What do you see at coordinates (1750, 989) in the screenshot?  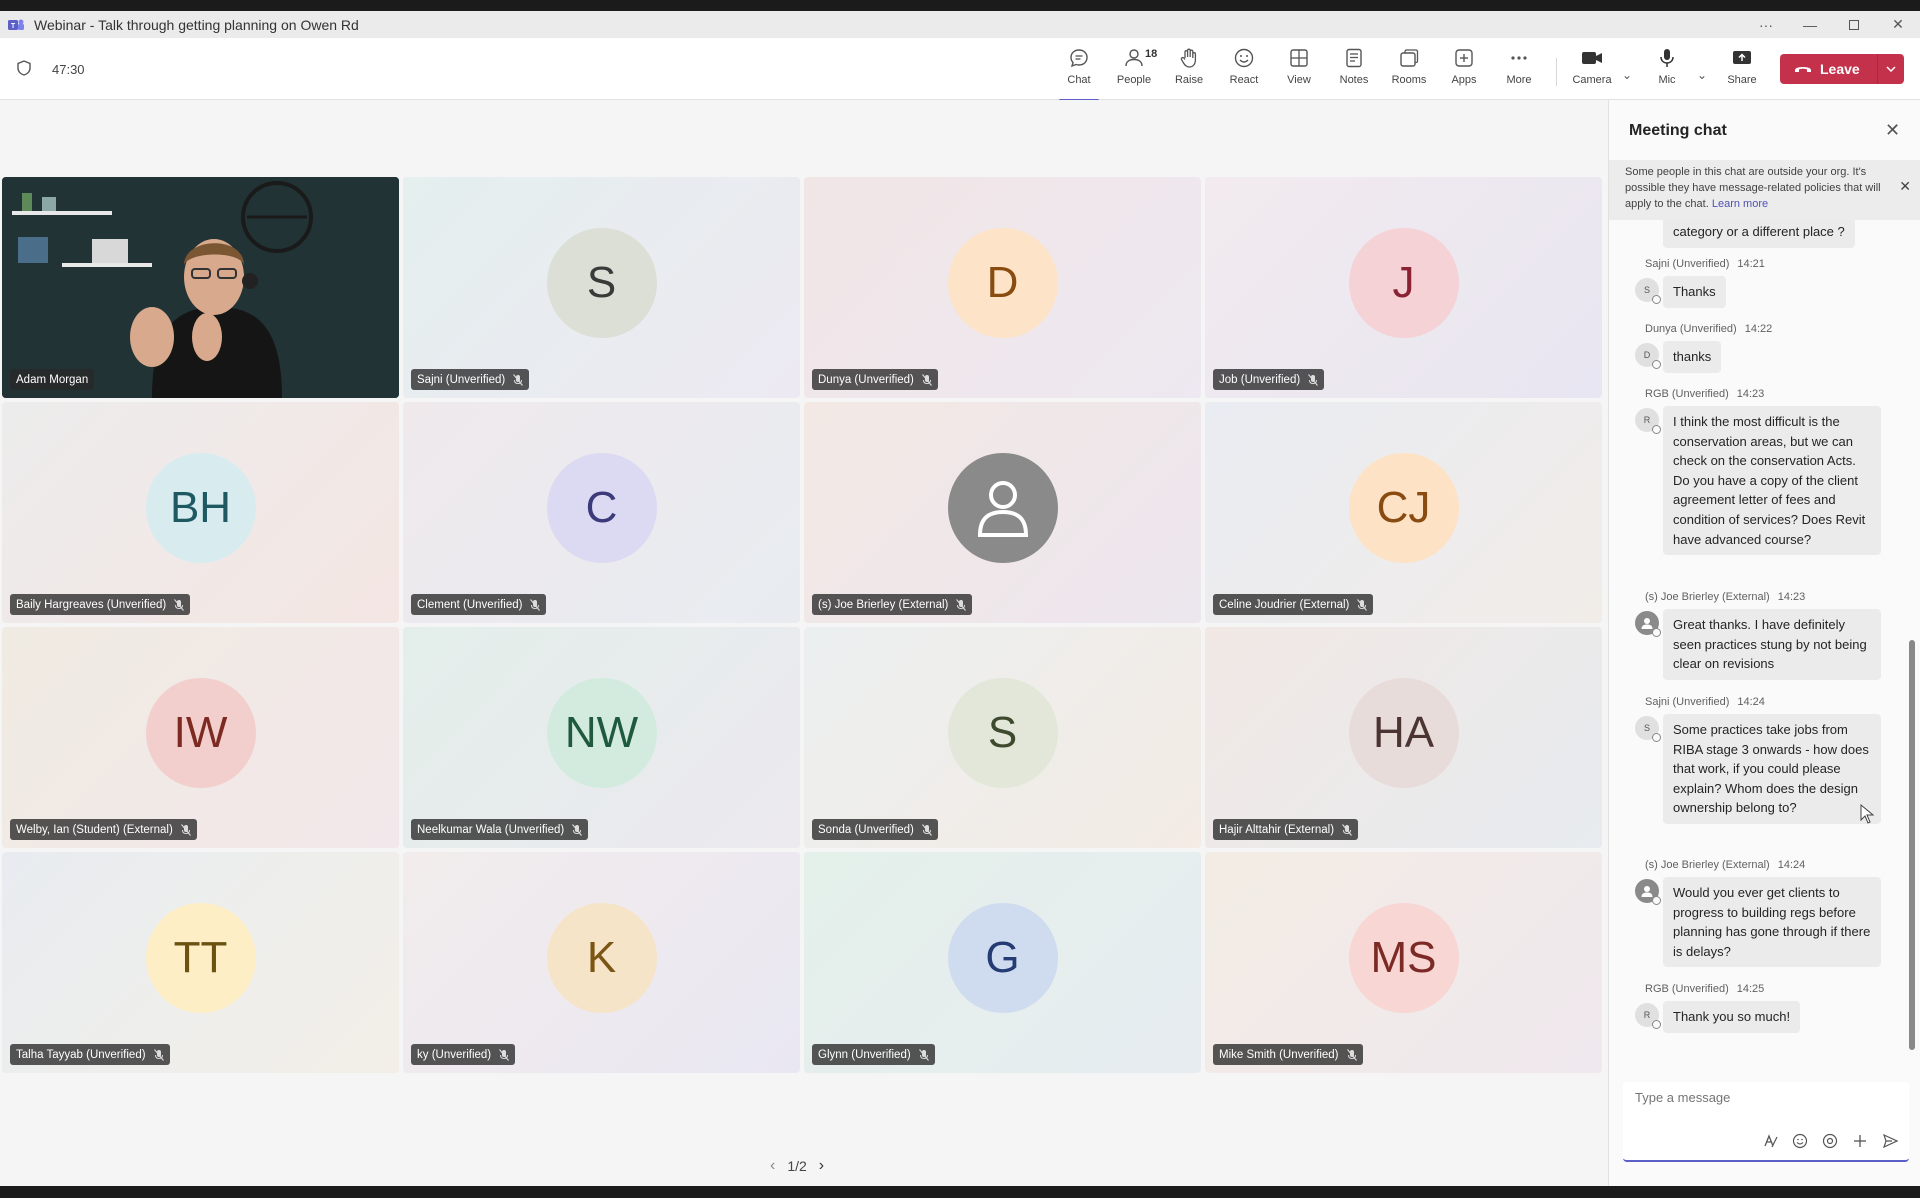 I see `message-time: 14:25` at bounding box center [1750, 989].